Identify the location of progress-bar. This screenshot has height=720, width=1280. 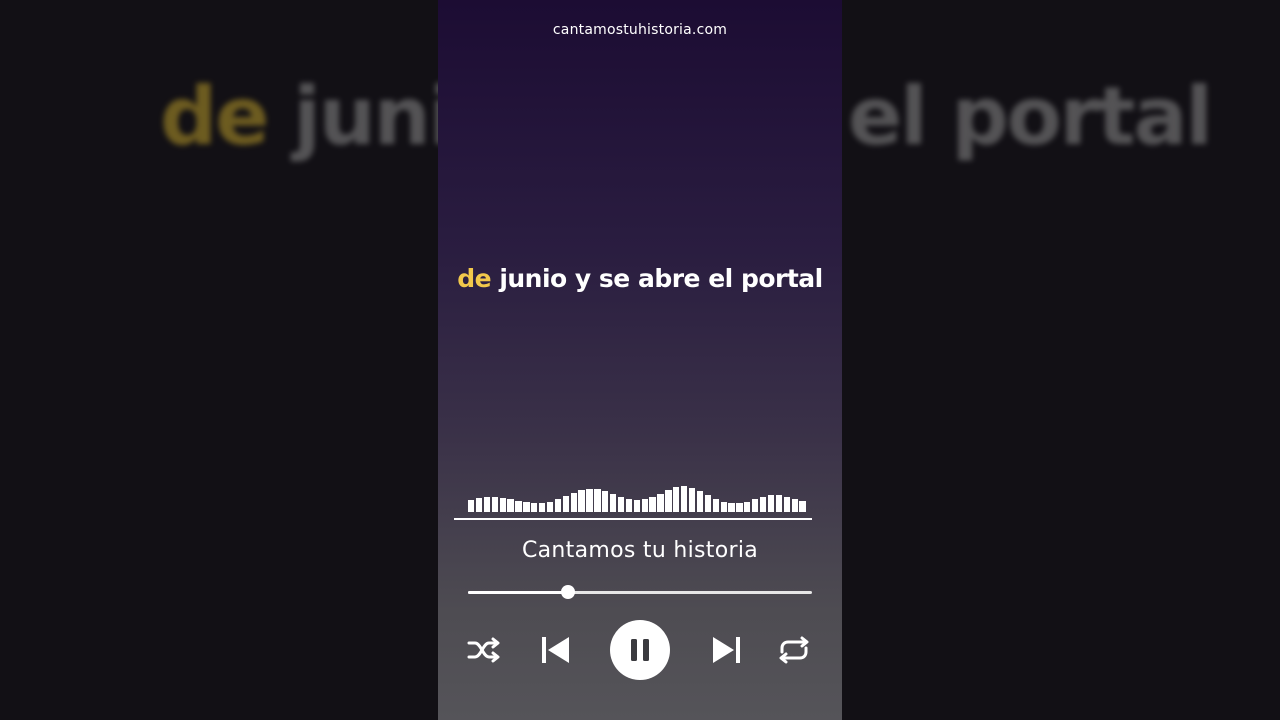
(640, 592).